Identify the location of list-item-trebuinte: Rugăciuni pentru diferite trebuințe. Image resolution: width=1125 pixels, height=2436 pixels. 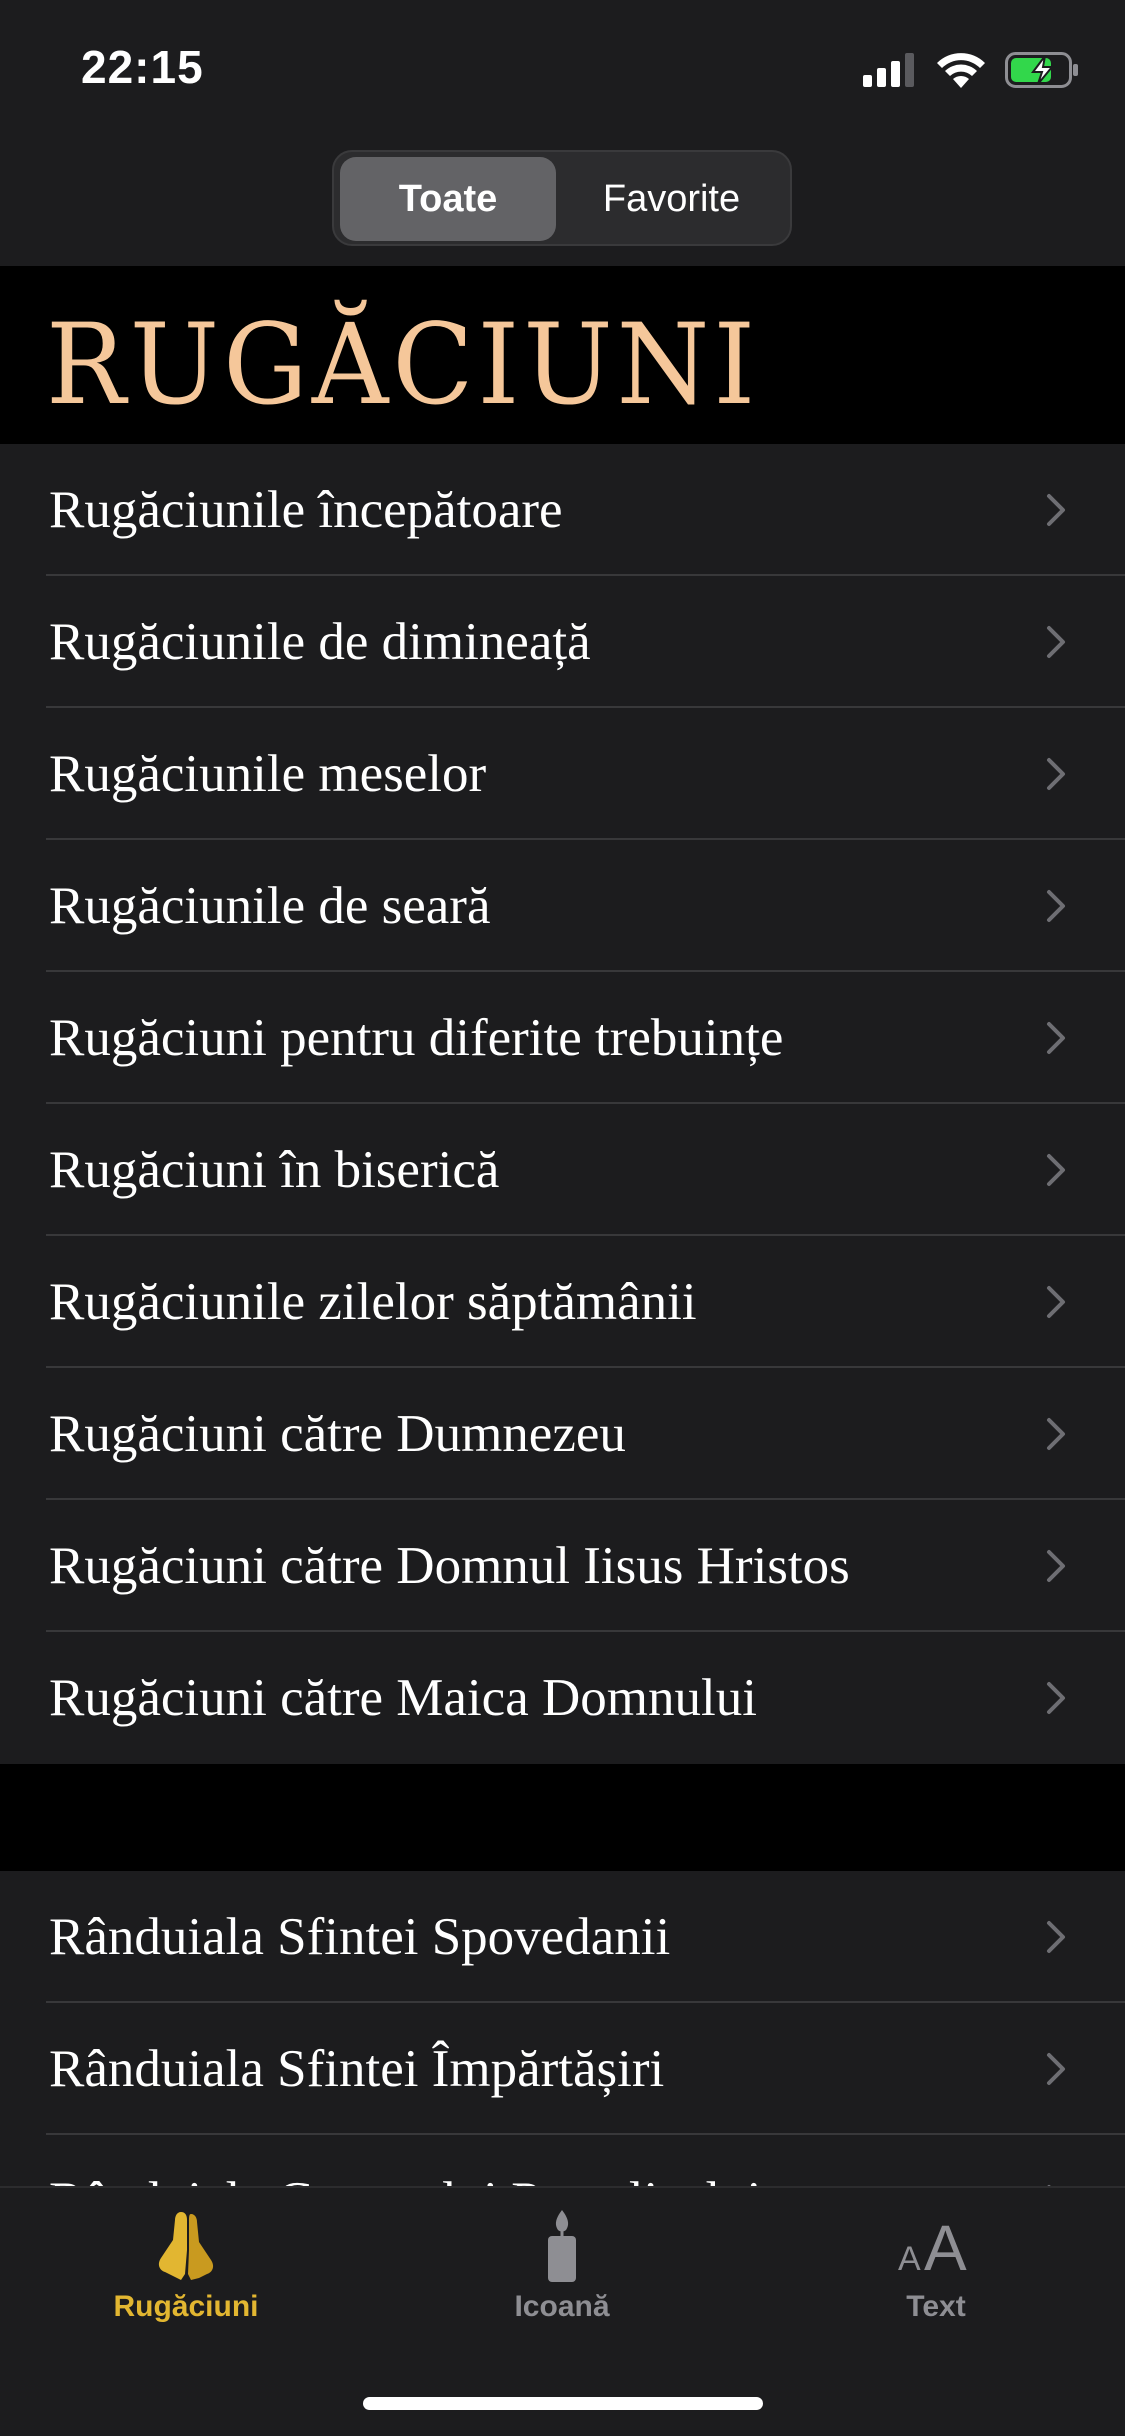
(562, 1038).